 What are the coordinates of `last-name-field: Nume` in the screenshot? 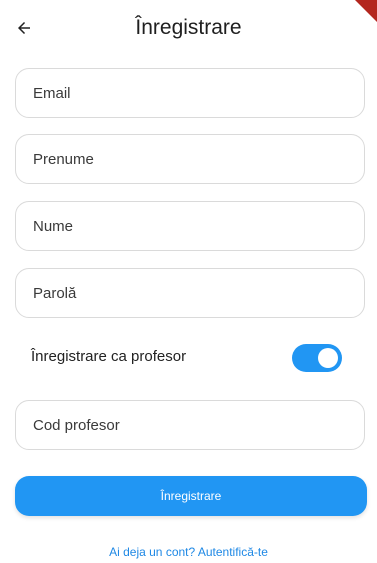 It's located at (190, 226).